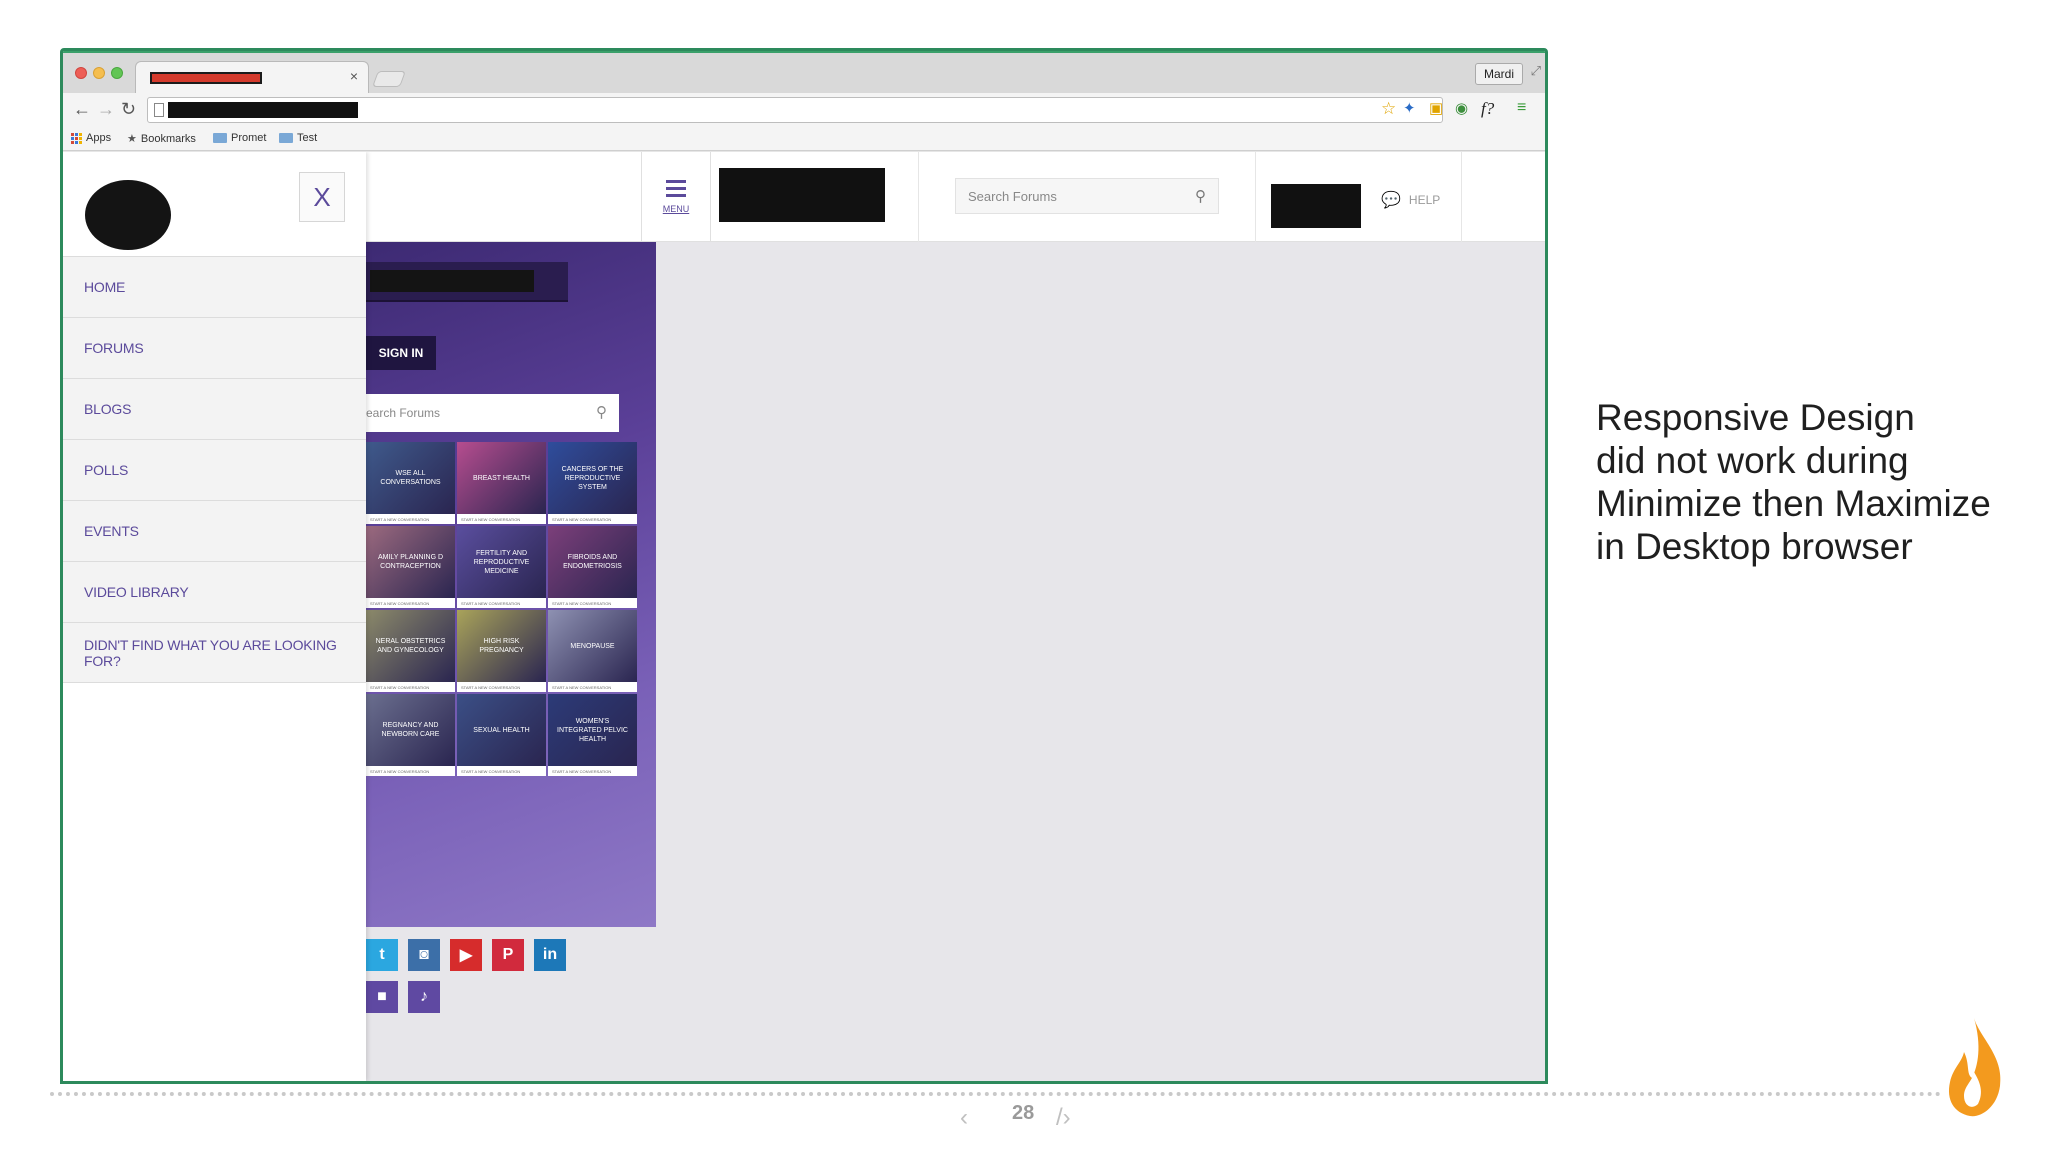 The image size is (2048, 1152). Describe the element at coordinates (322, 197) in the screenshot. I see `close-menu-button: X` at that location.